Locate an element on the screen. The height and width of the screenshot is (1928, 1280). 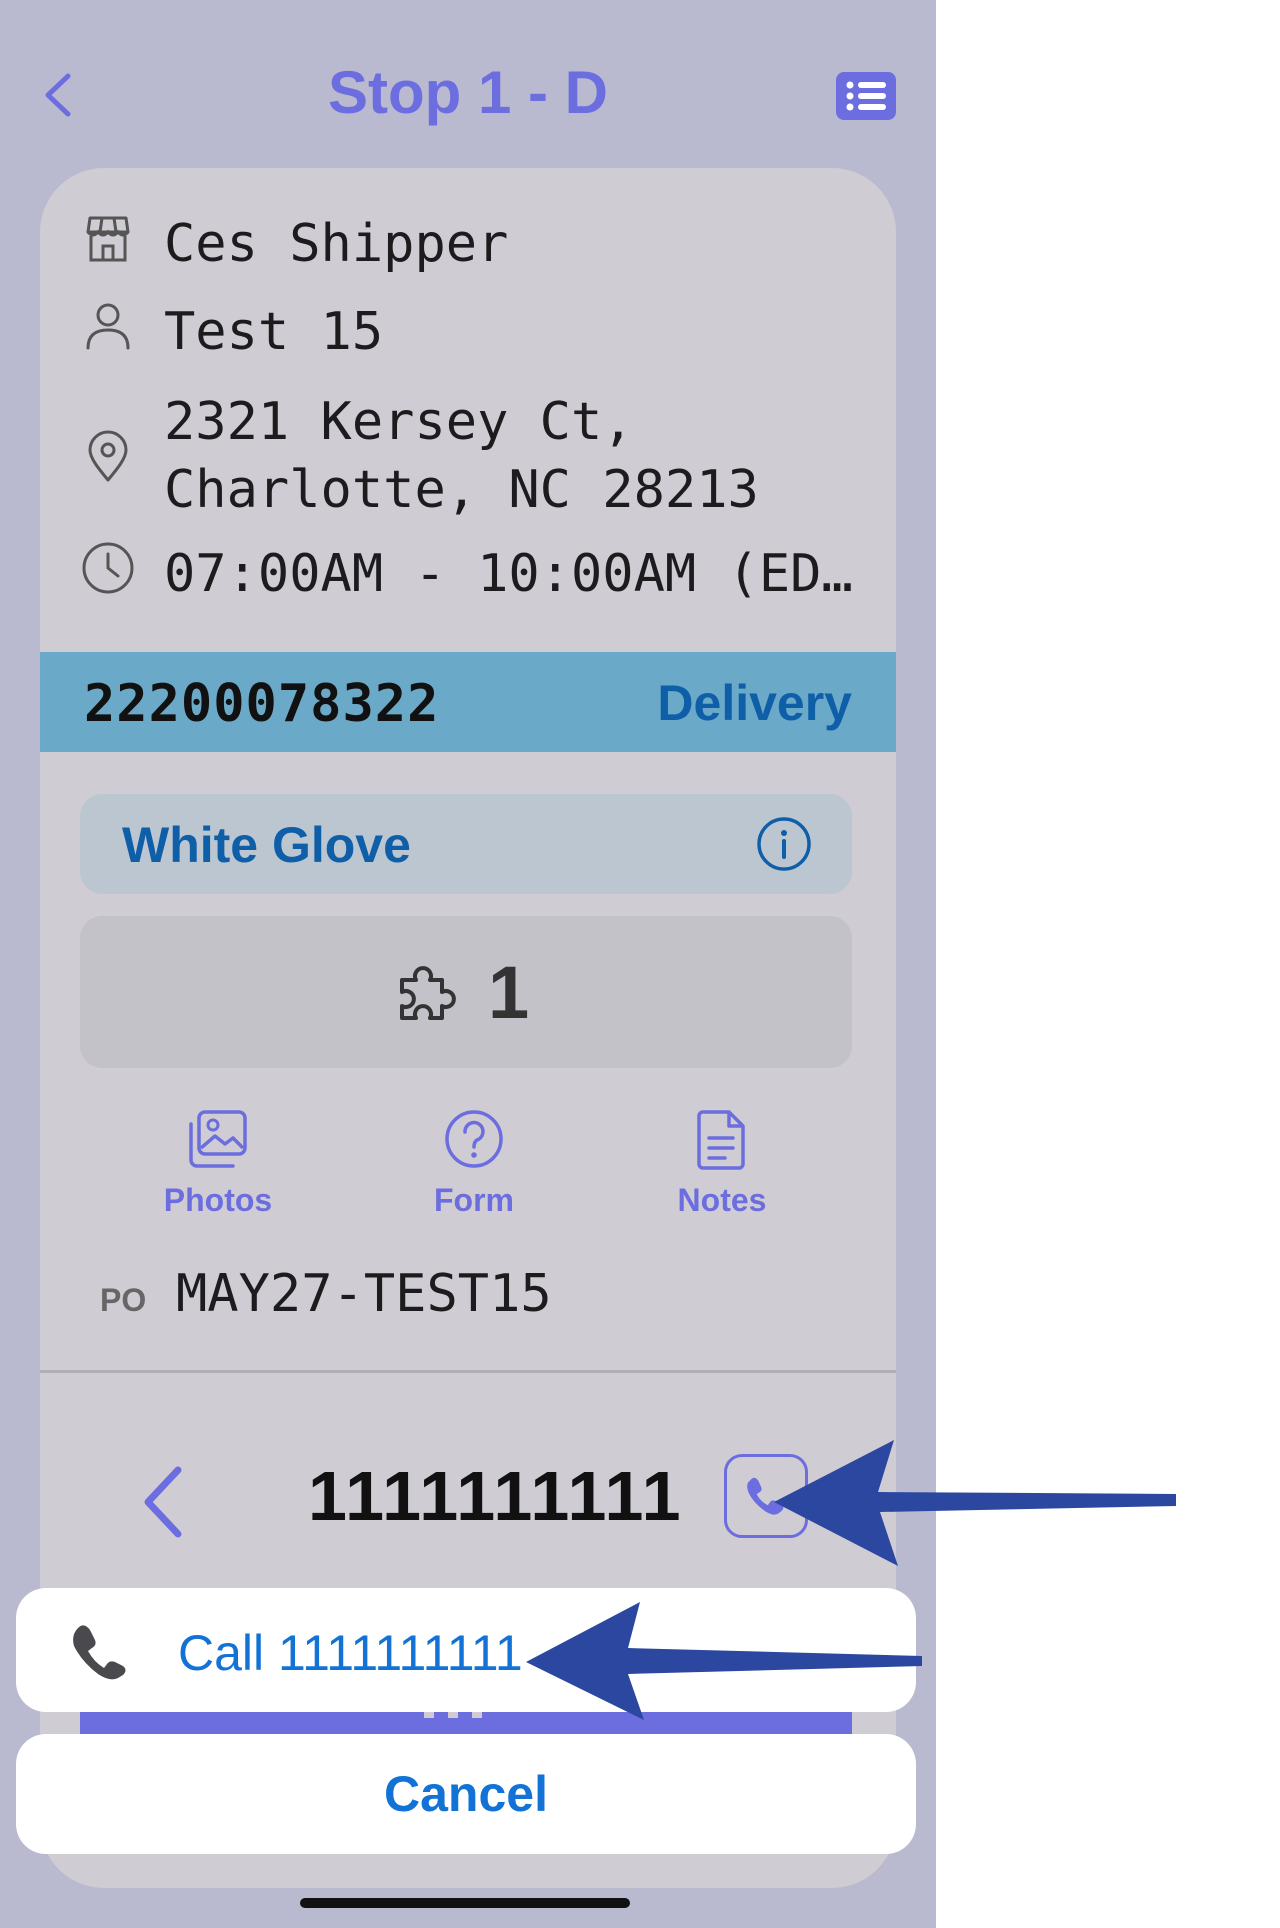
photos-label: Photos is located at coordinates (218, 1200).